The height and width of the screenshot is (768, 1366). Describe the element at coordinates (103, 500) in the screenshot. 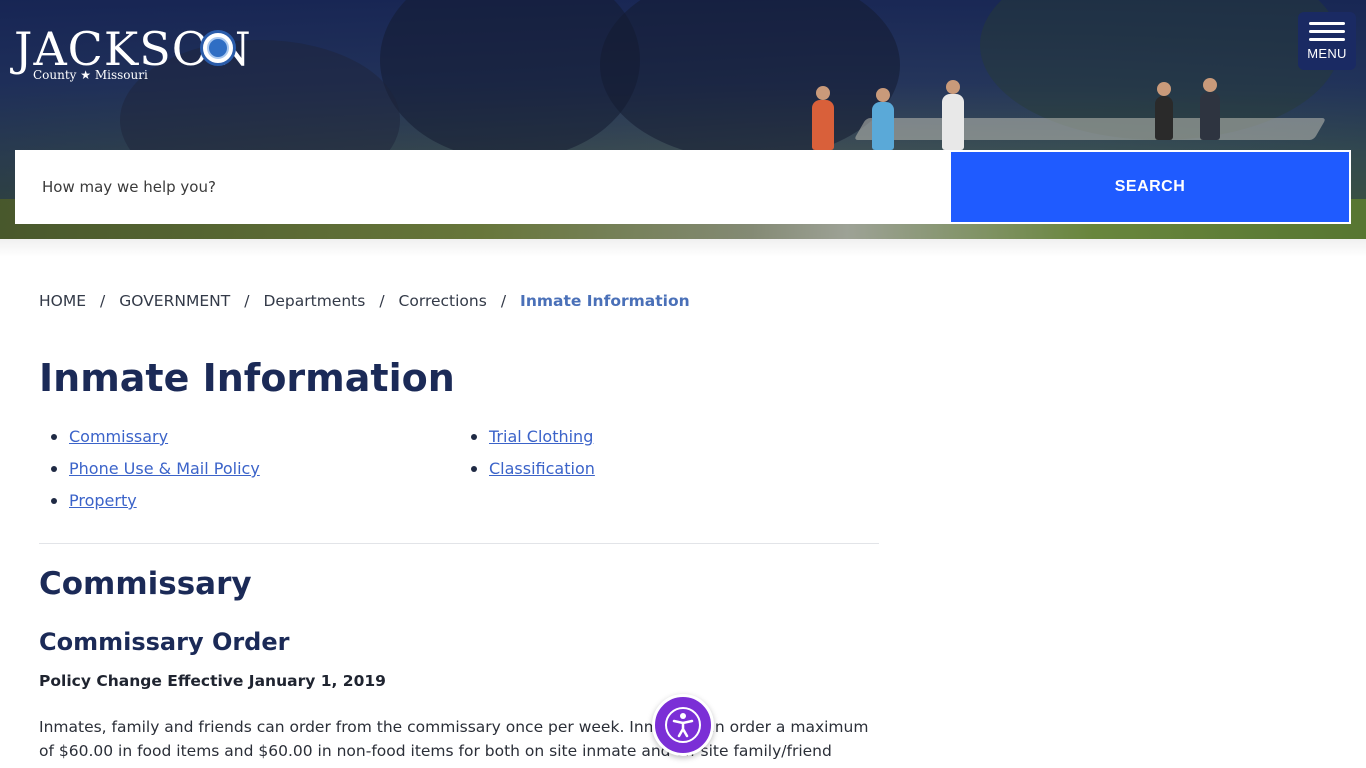

I see `link-property: Property` at that location.